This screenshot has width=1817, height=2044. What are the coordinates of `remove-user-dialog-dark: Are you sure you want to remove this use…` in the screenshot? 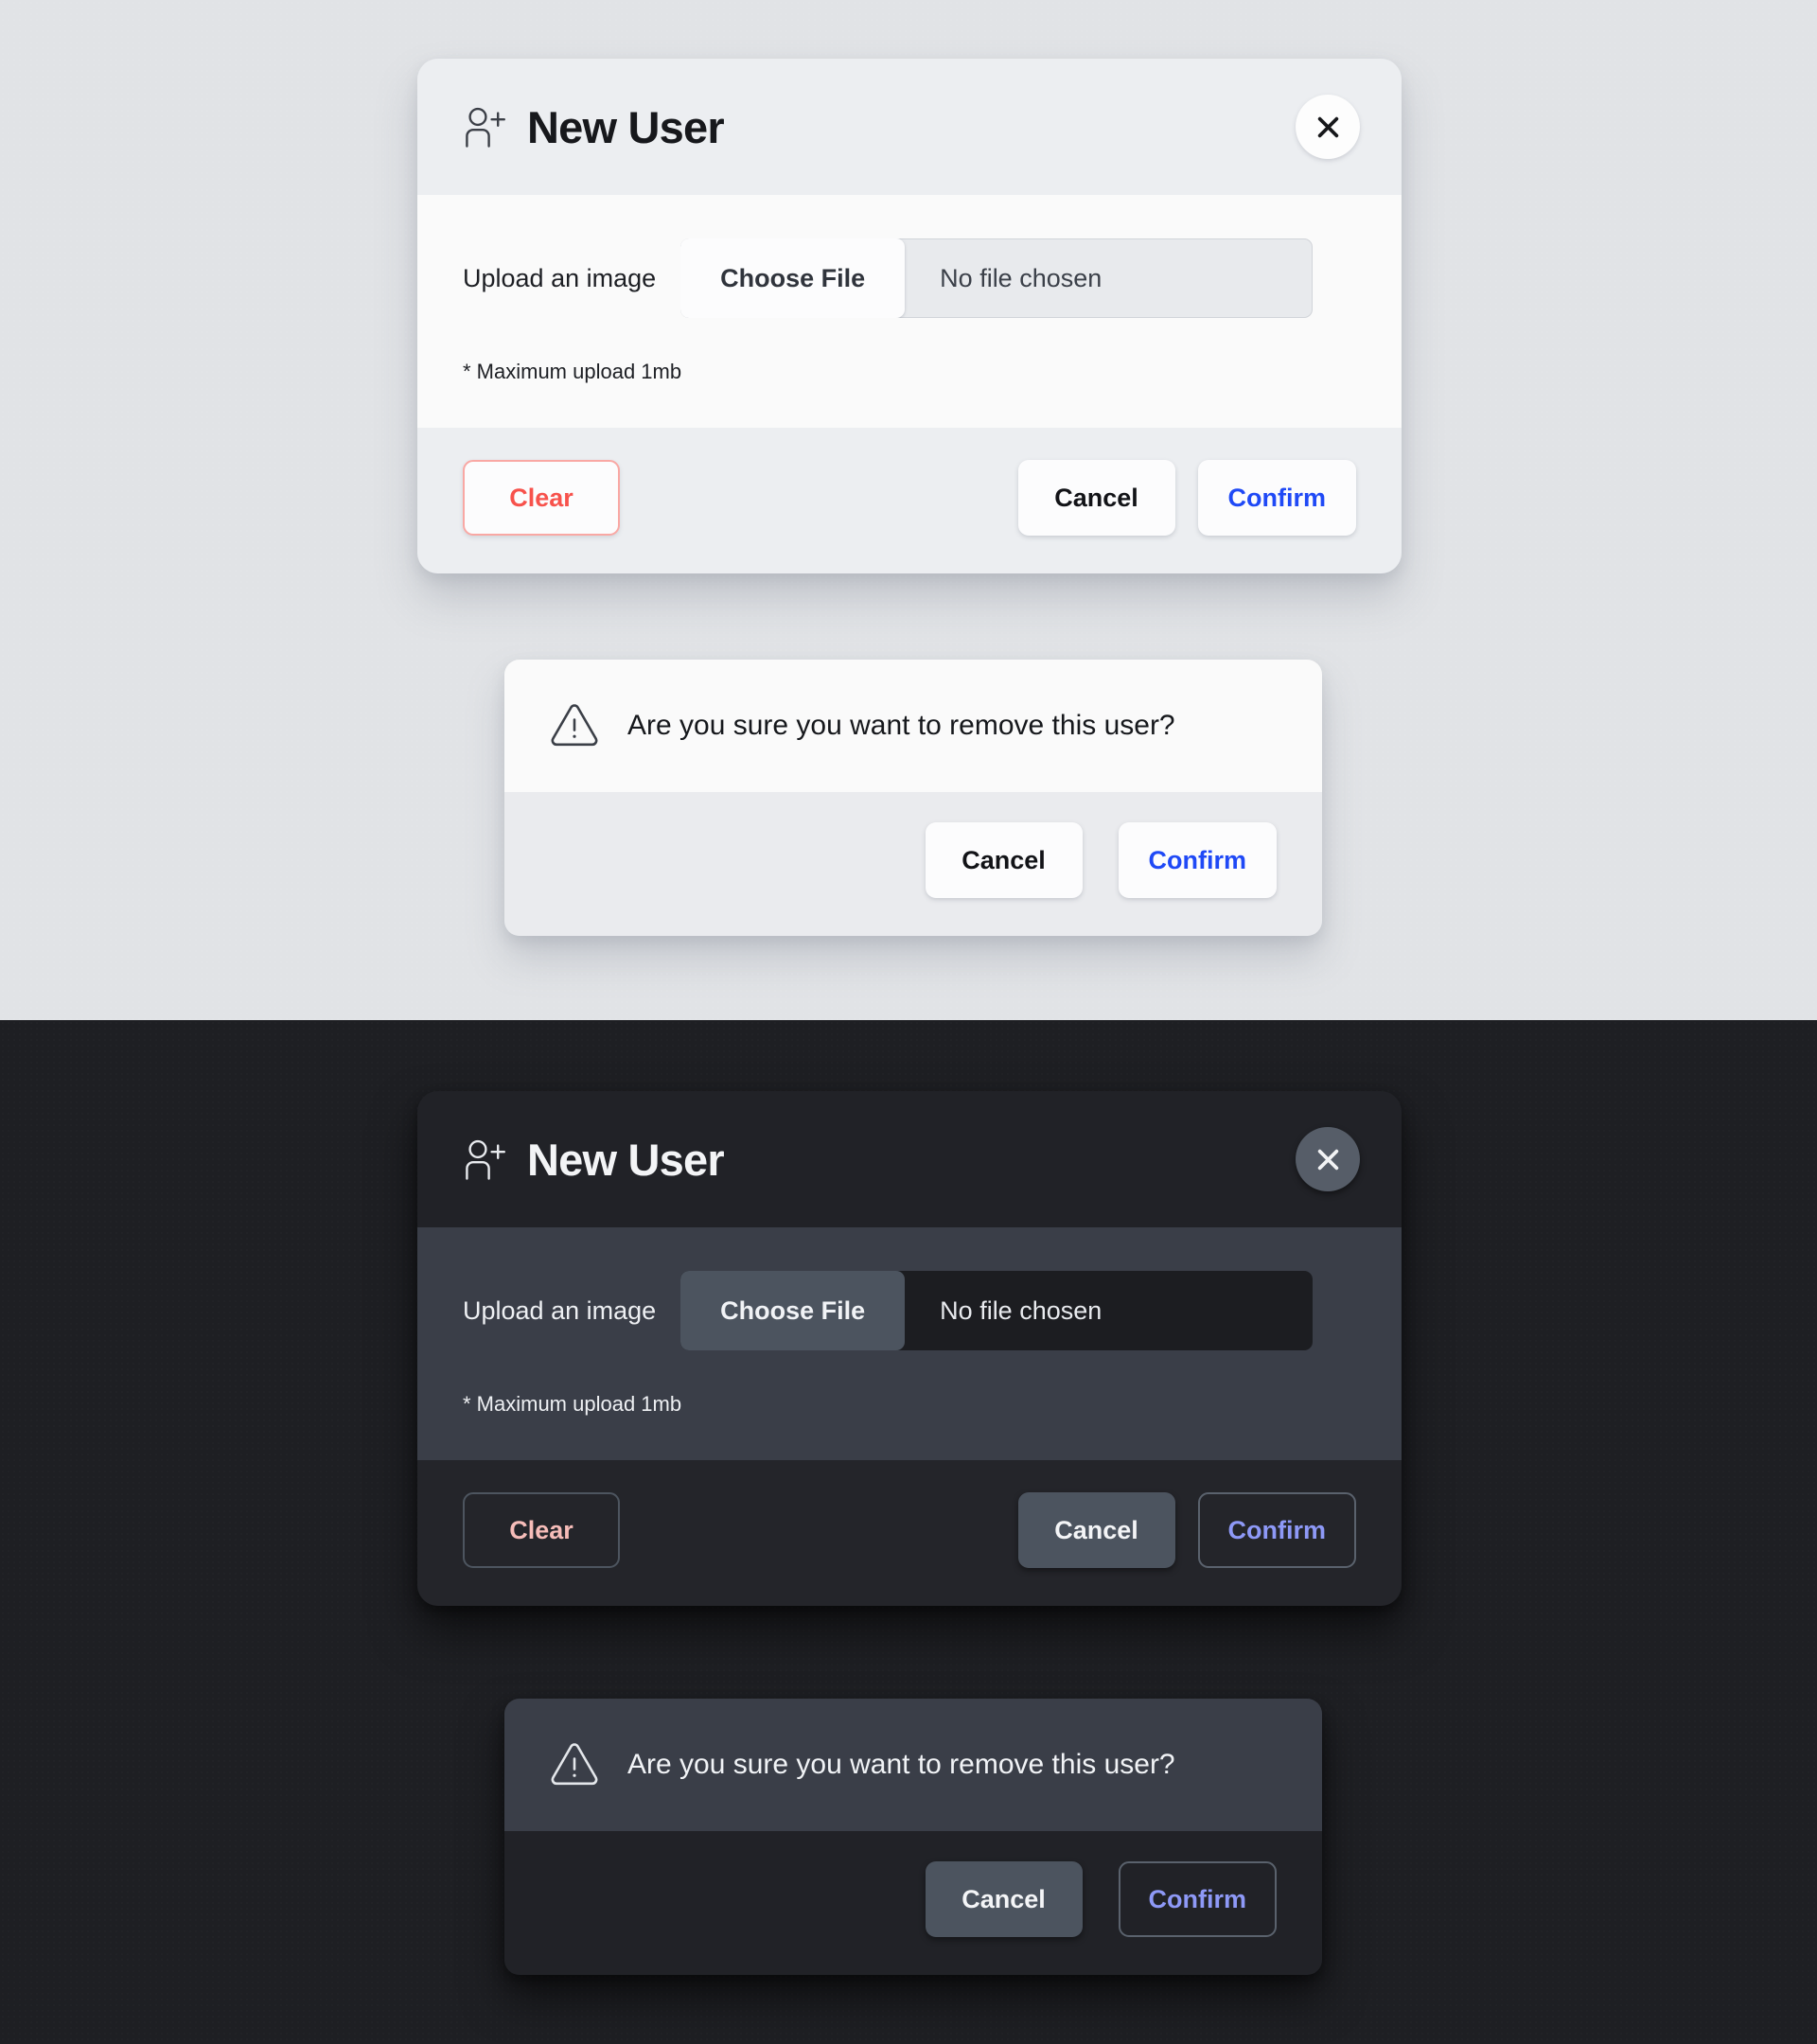 It's located at (913, 1837).